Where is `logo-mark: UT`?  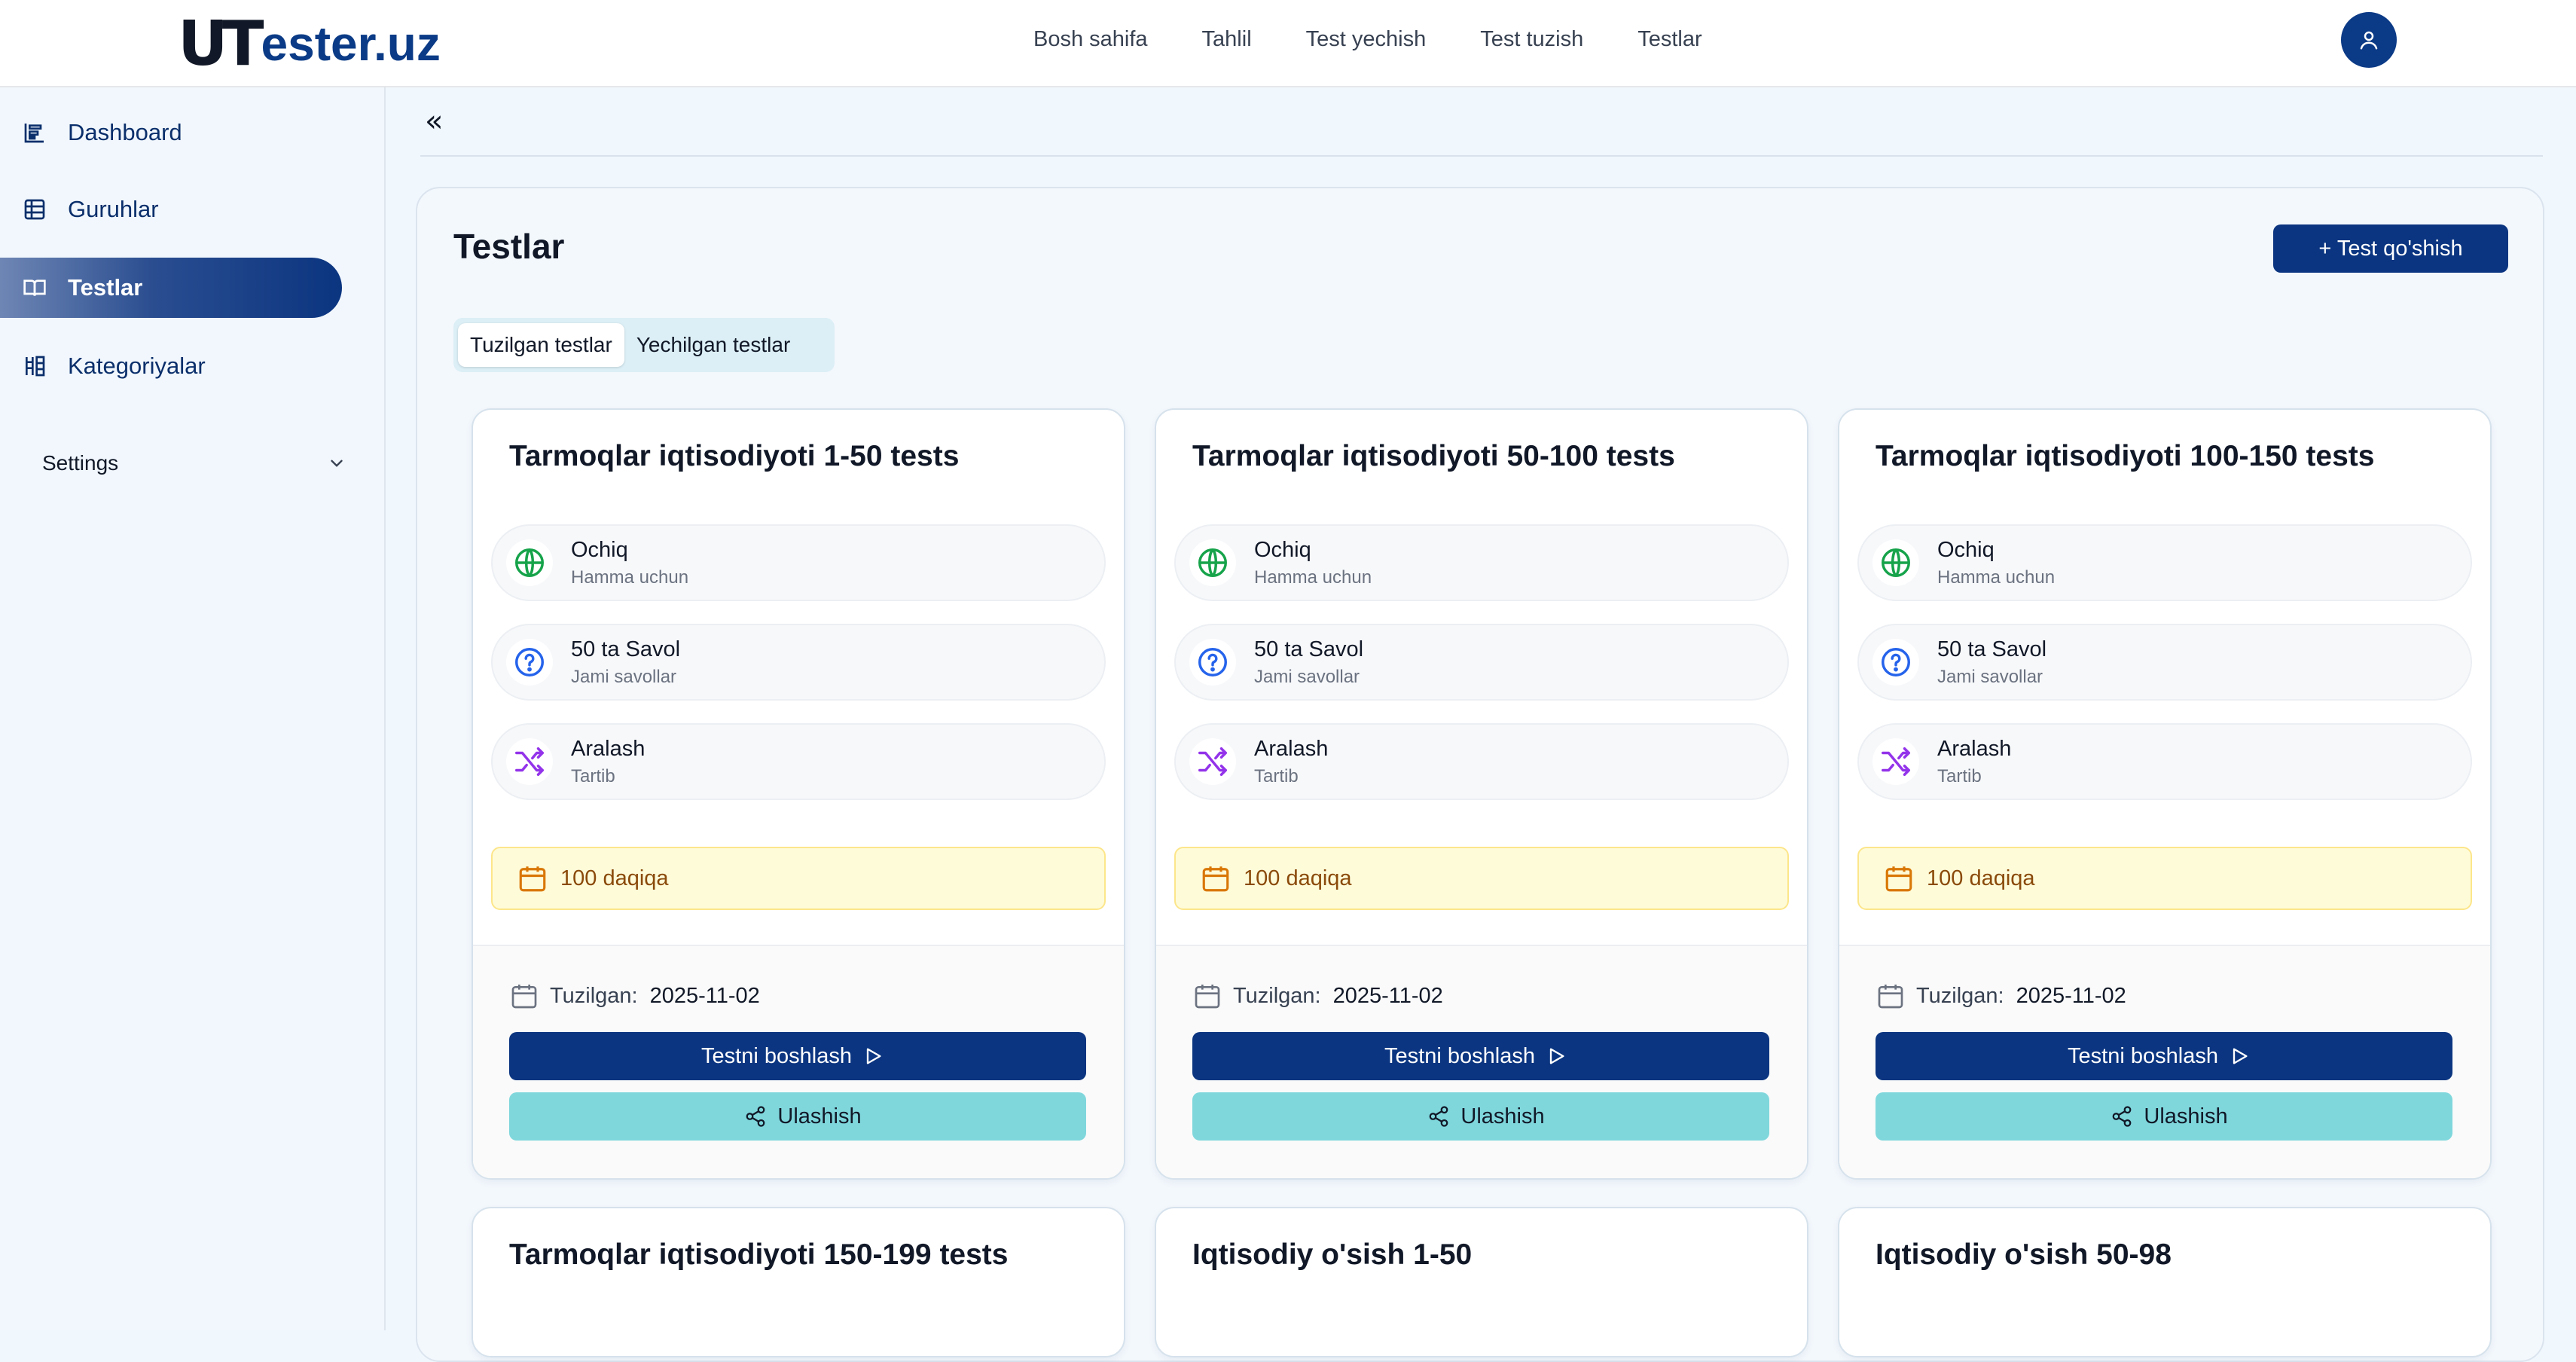
logo-mark: UT is located at coordinates (221, 44).